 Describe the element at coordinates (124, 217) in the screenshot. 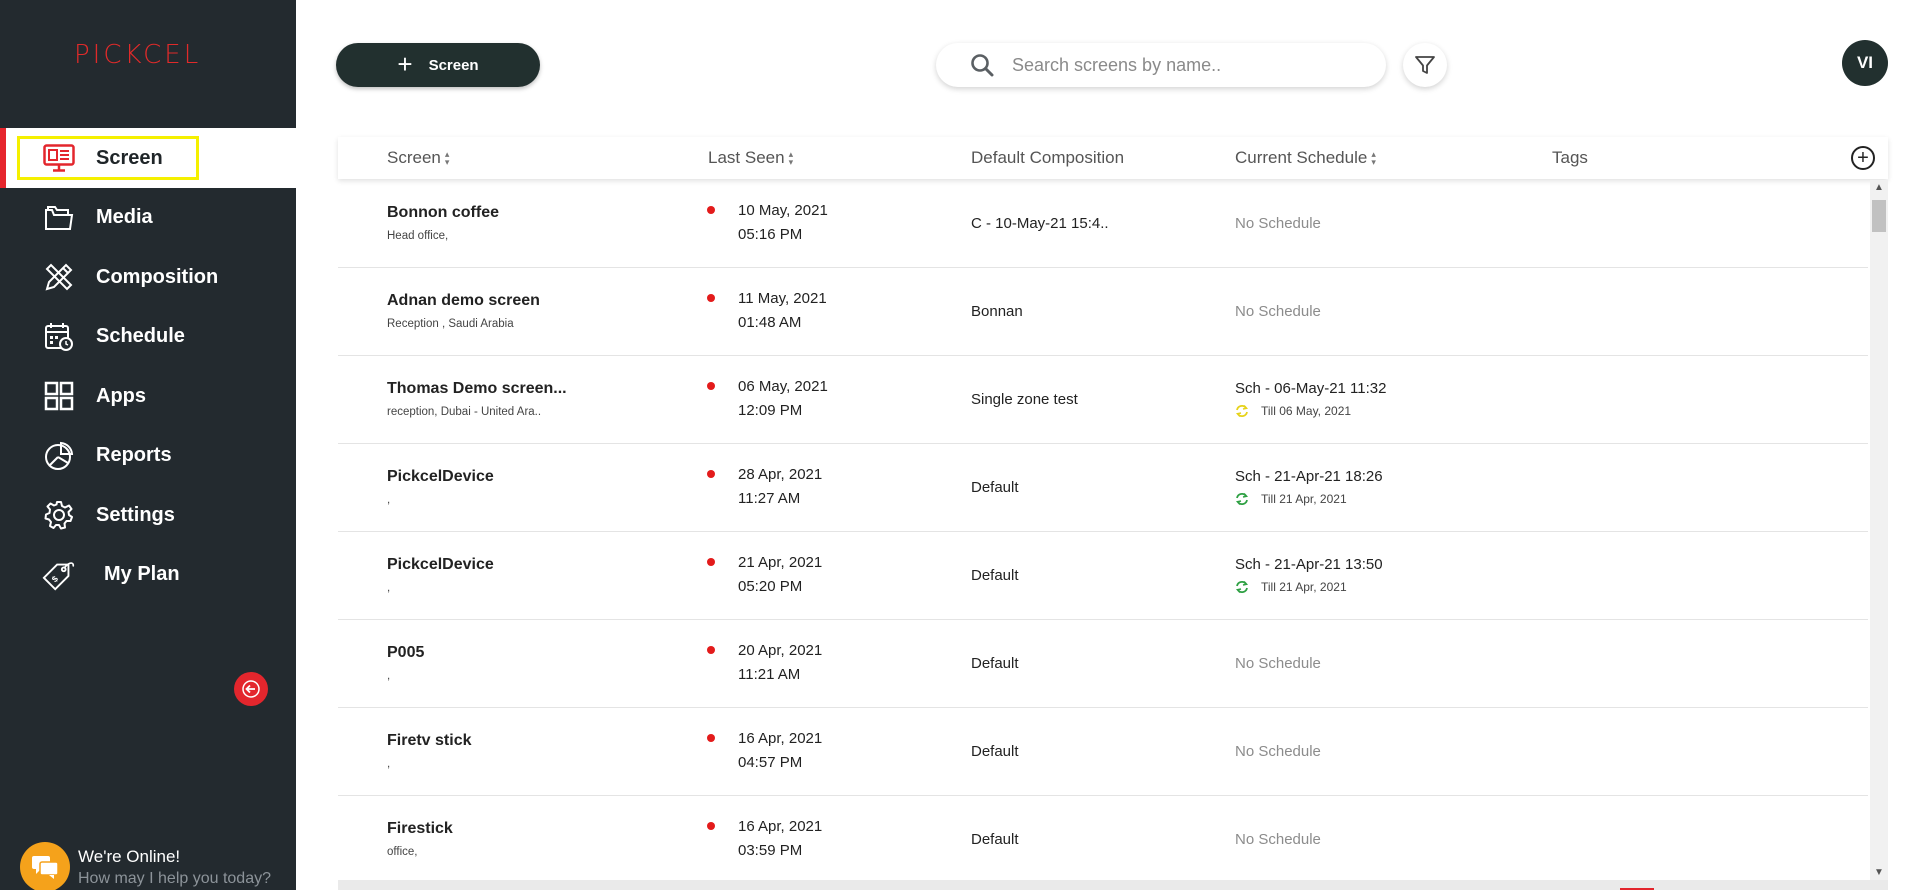

I see `sidebar-item-label: Media` at that location.